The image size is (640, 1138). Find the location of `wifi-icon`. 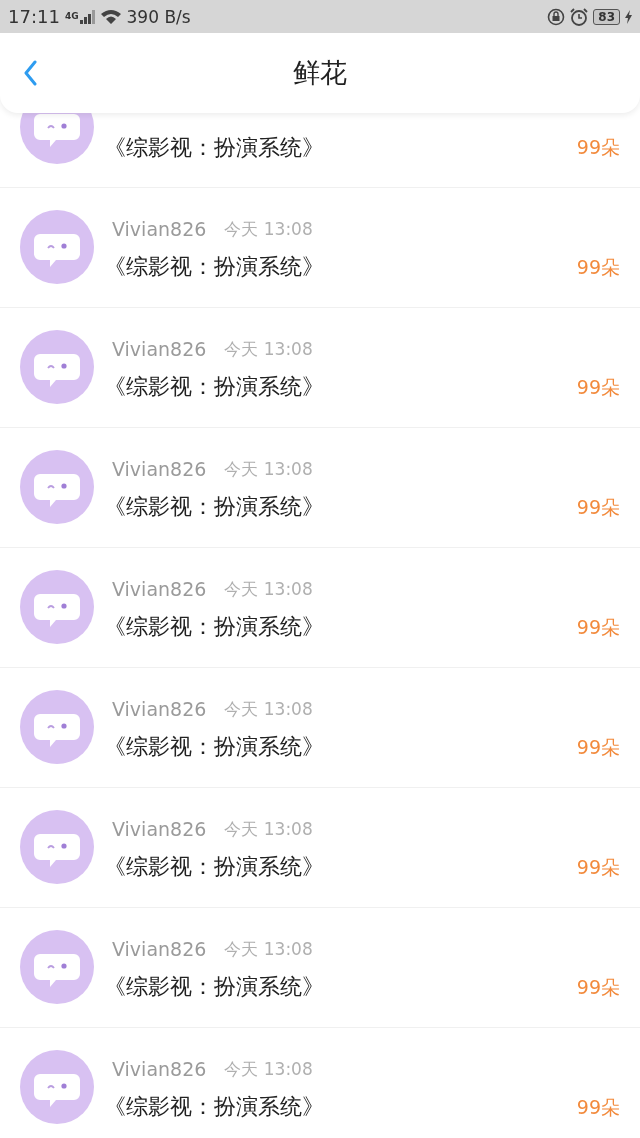

wifi-icon is located at coordinates (110, 16).